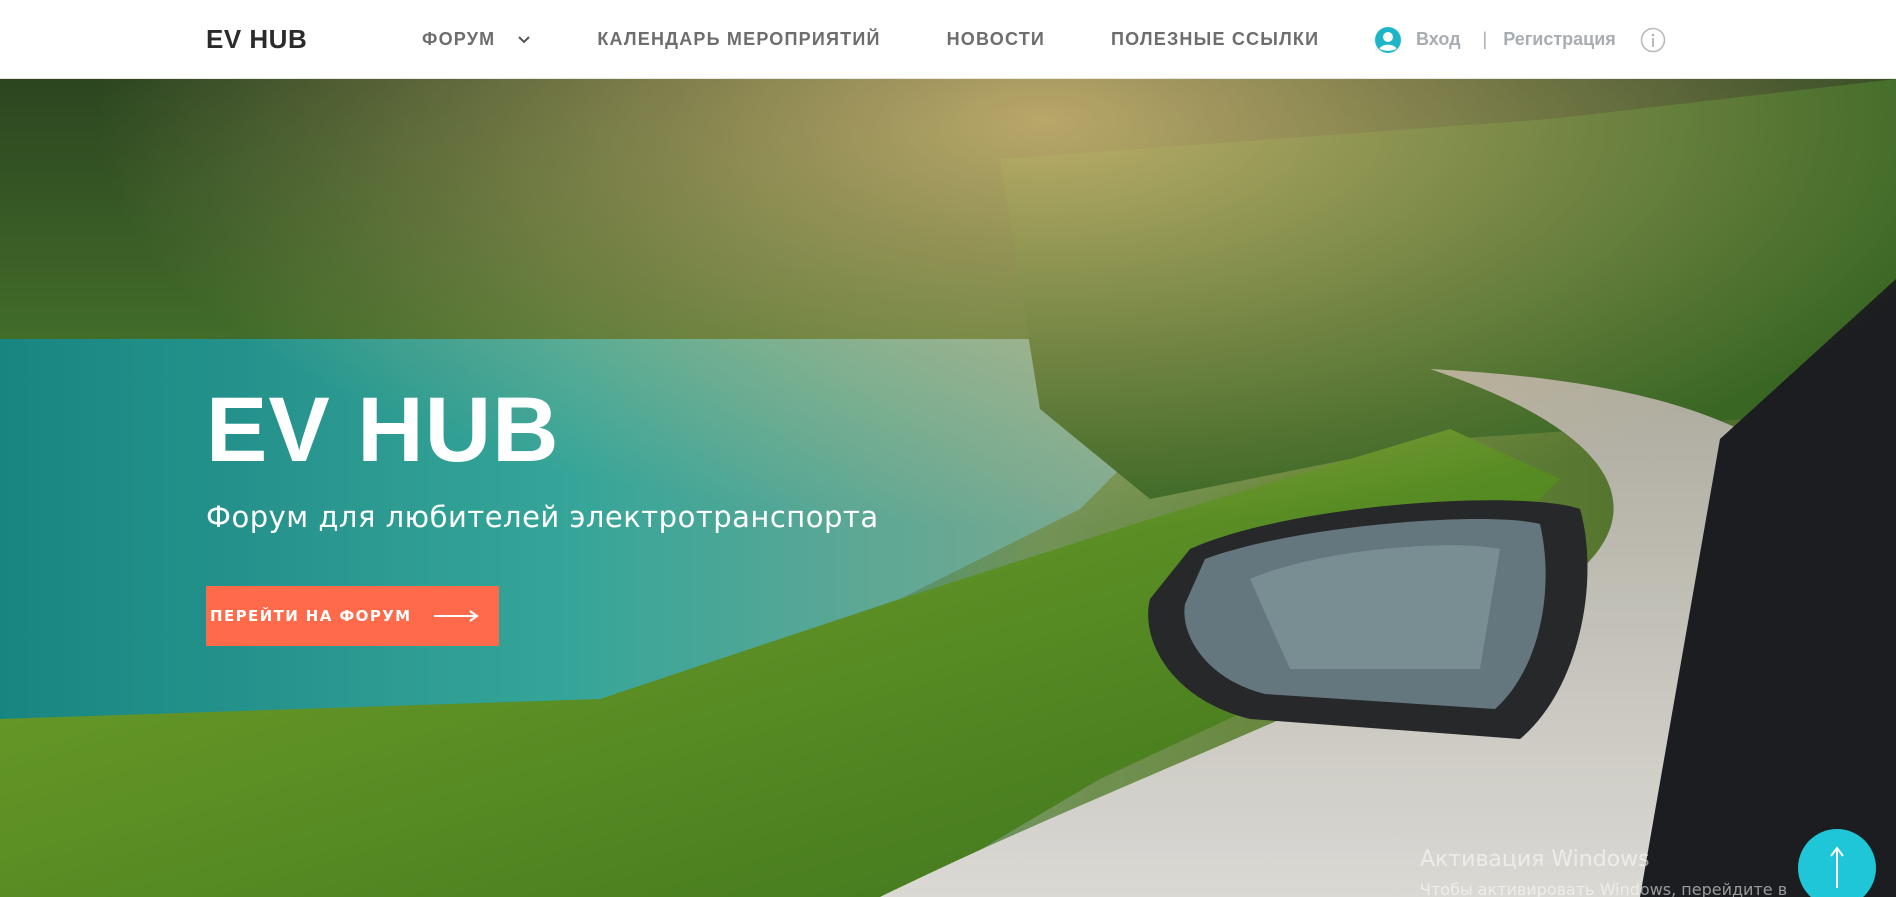  I want to click on brand-logo: EV HUB, so click(256, 39).